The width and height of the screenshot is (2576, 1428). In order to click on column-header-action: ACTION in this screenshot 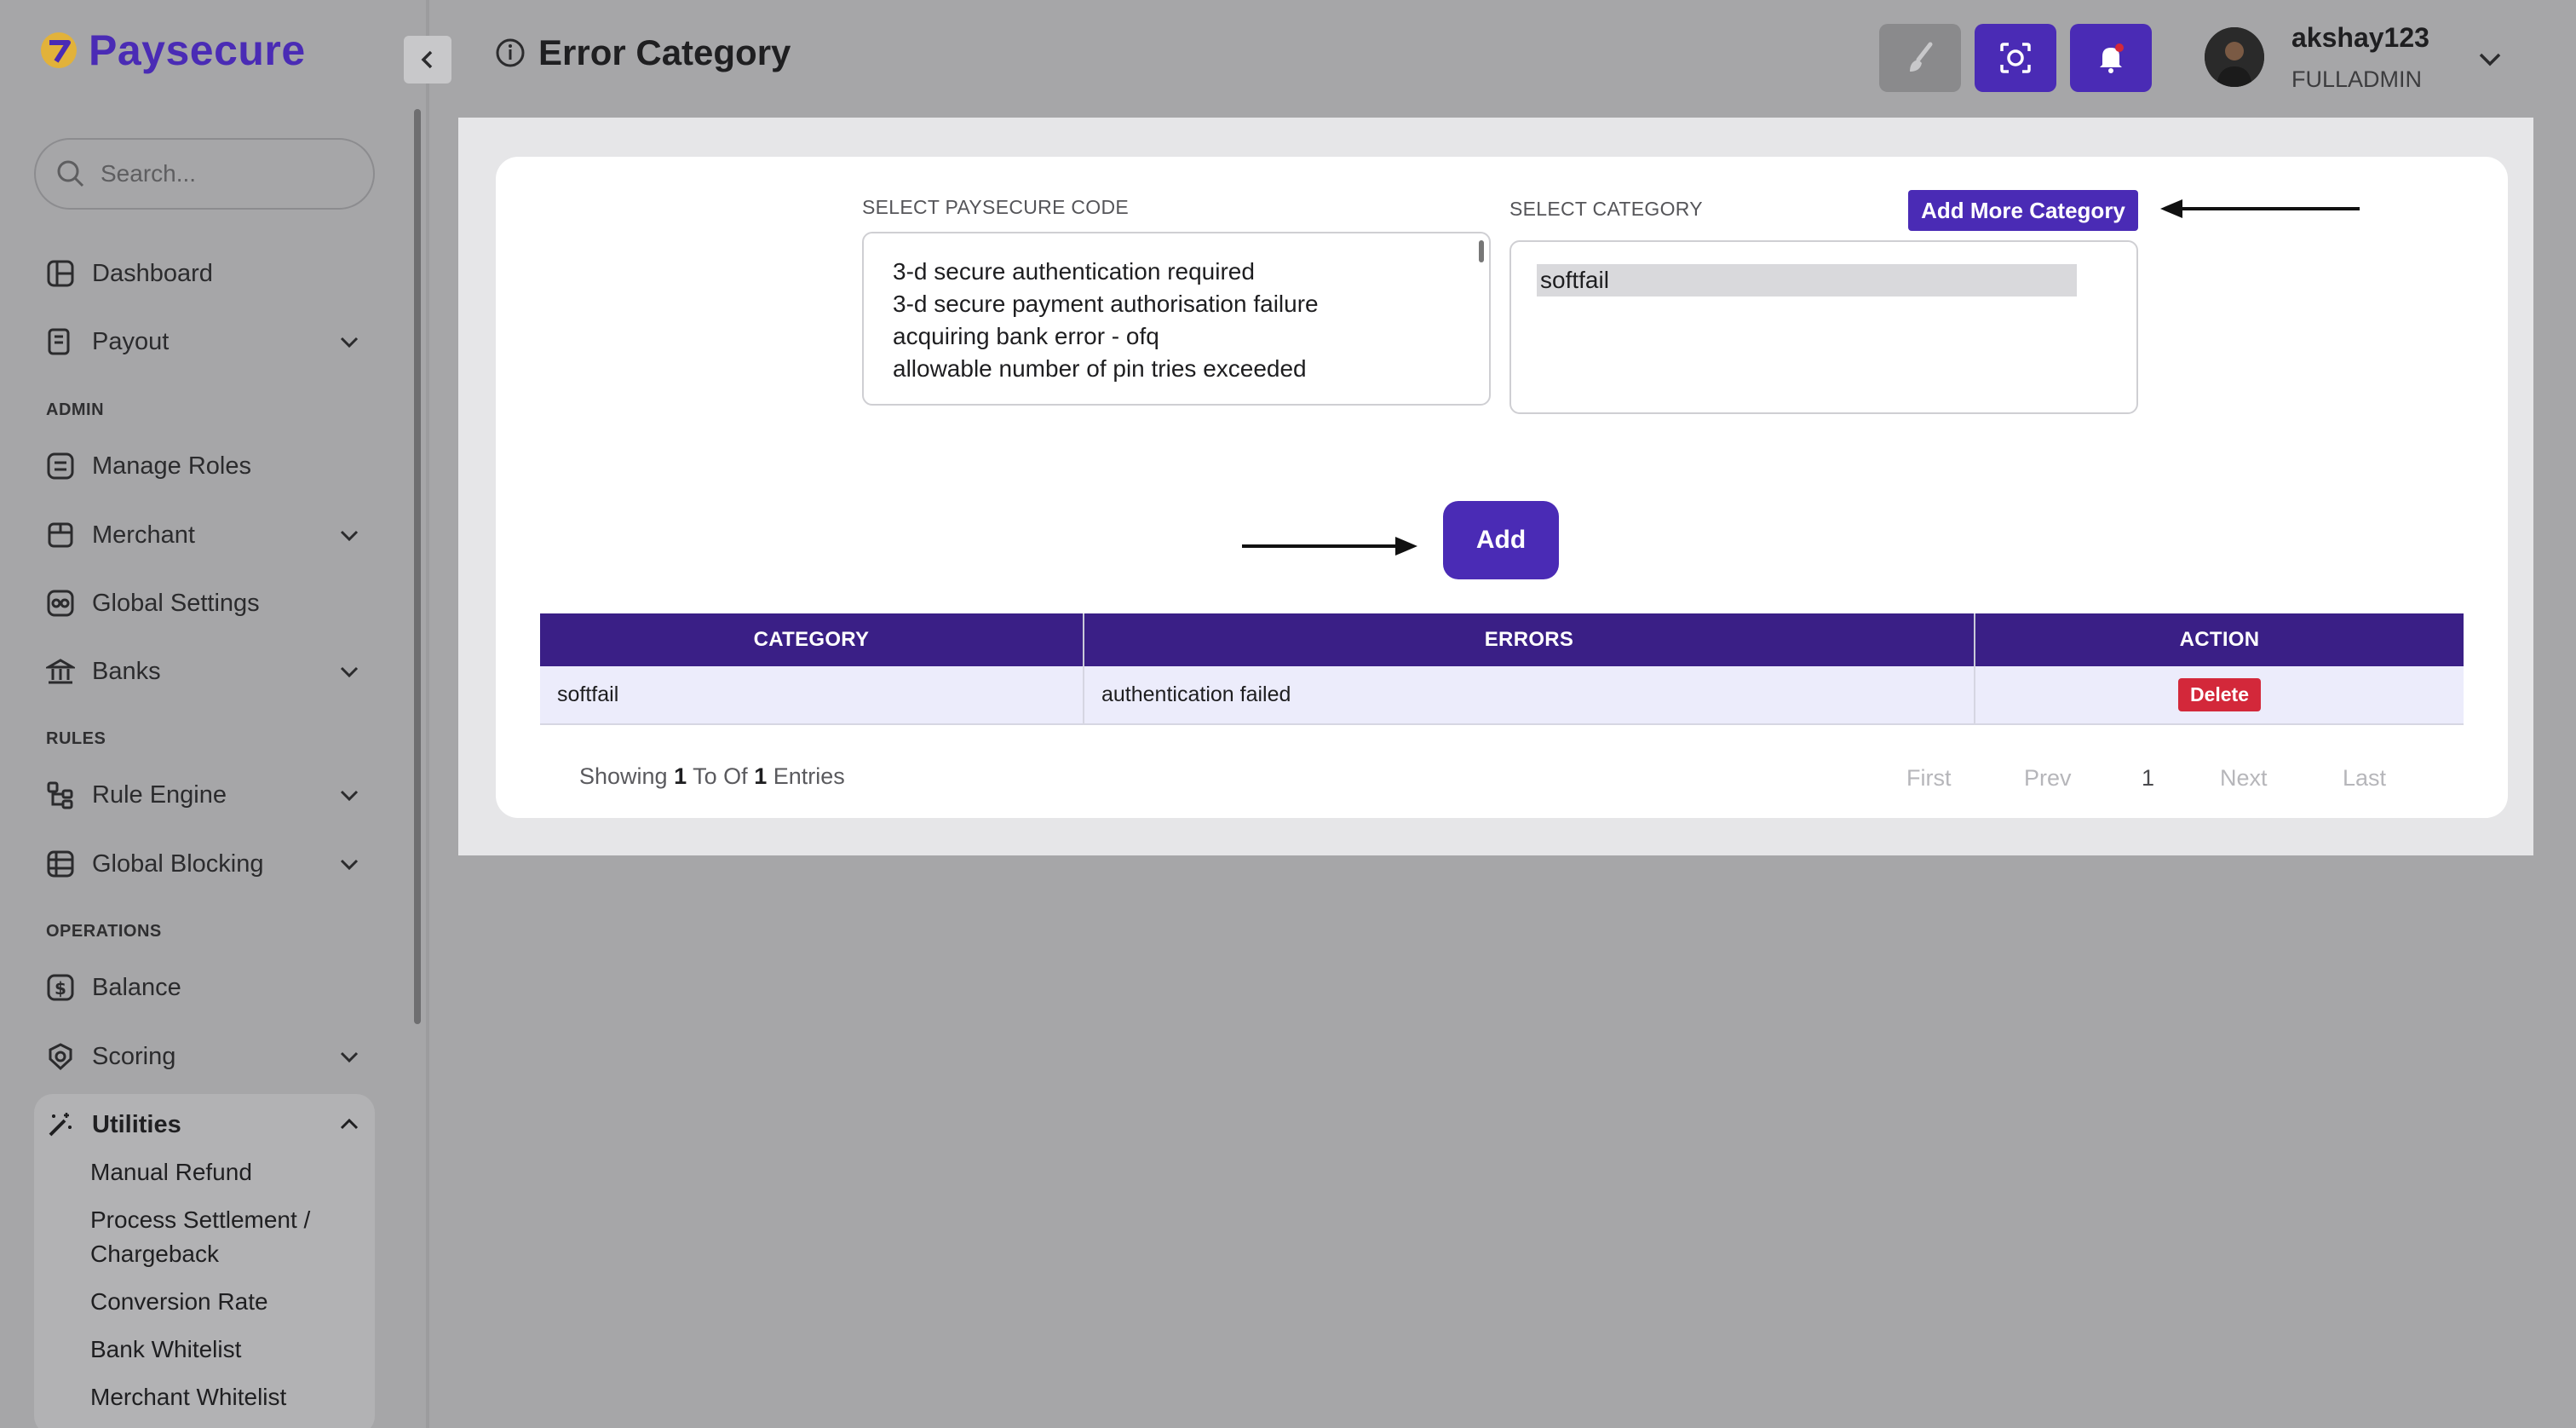, I will do `click(2220, 639)`.